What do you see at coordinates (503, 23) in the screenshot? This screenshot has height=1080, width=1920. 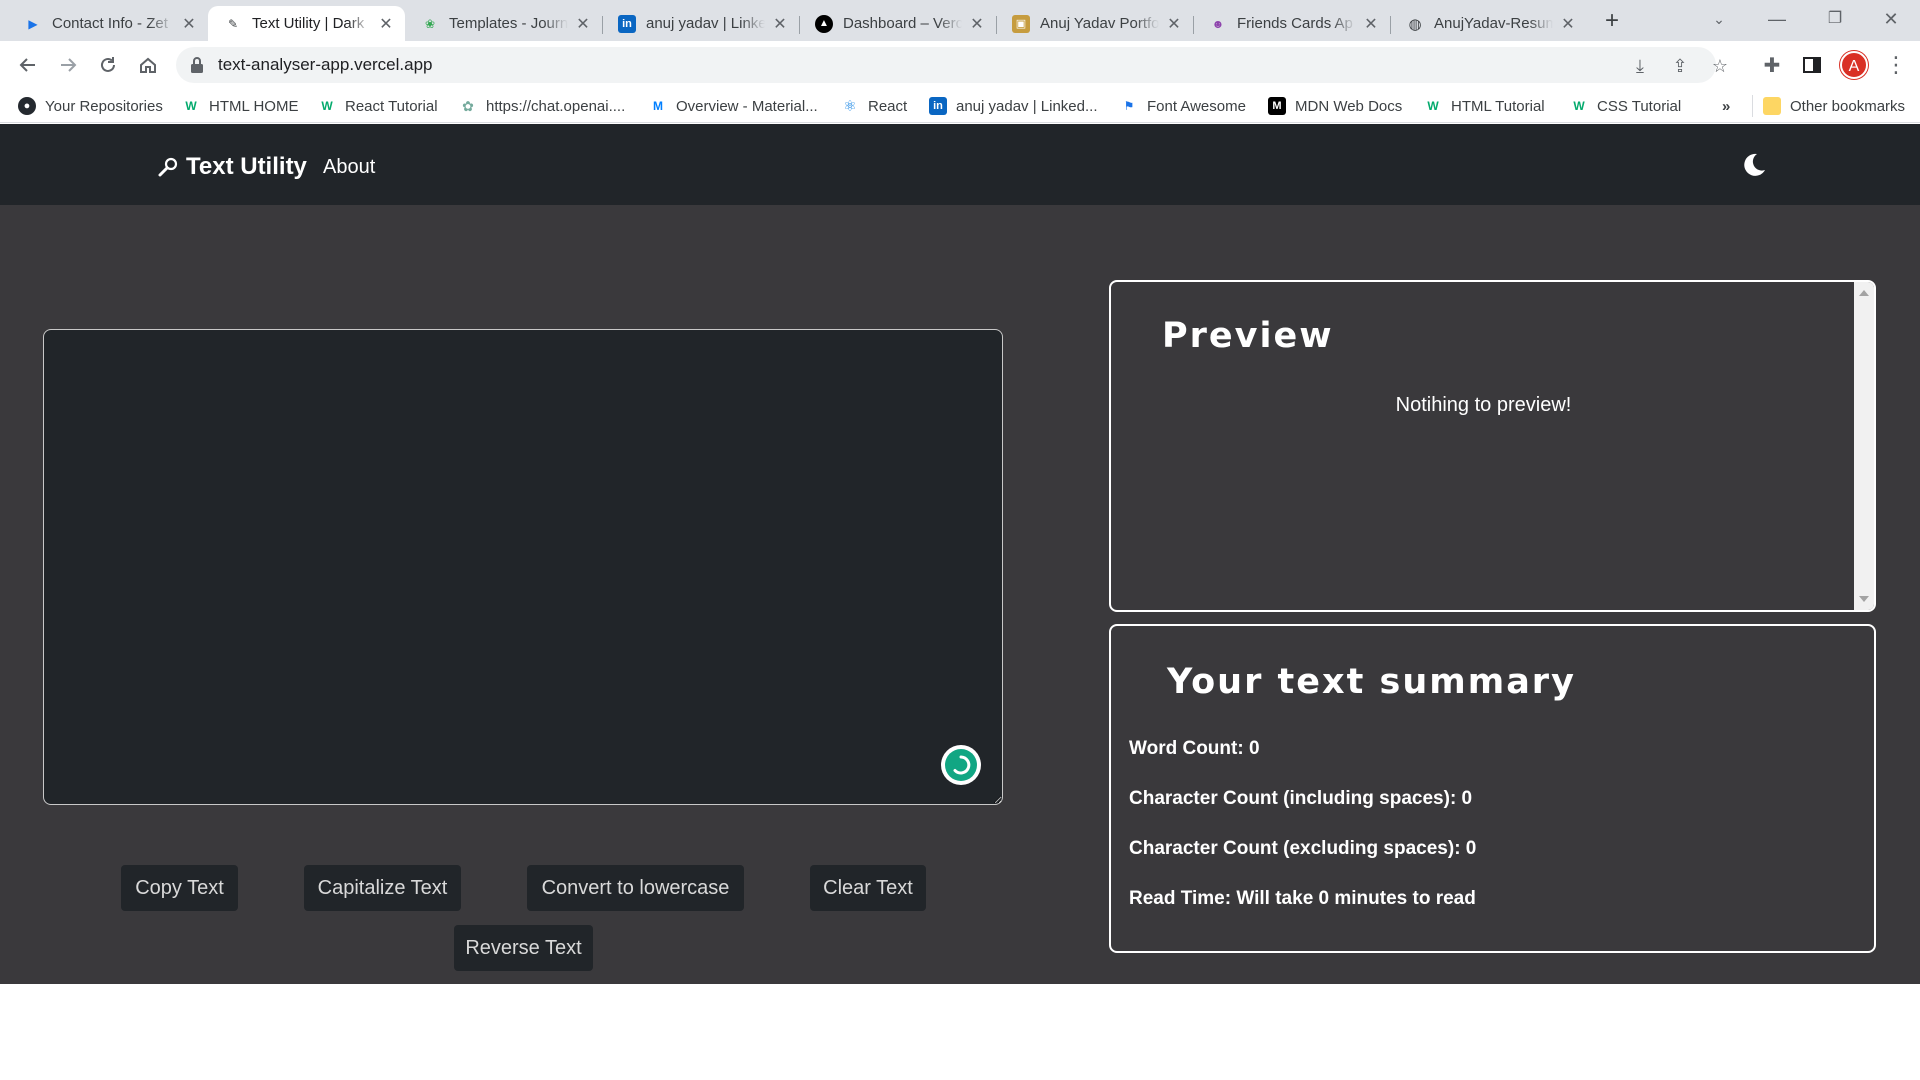 I see `browser-tab-templates: ❀ Templates - Journ ✕` at bounding box center [503, 23].